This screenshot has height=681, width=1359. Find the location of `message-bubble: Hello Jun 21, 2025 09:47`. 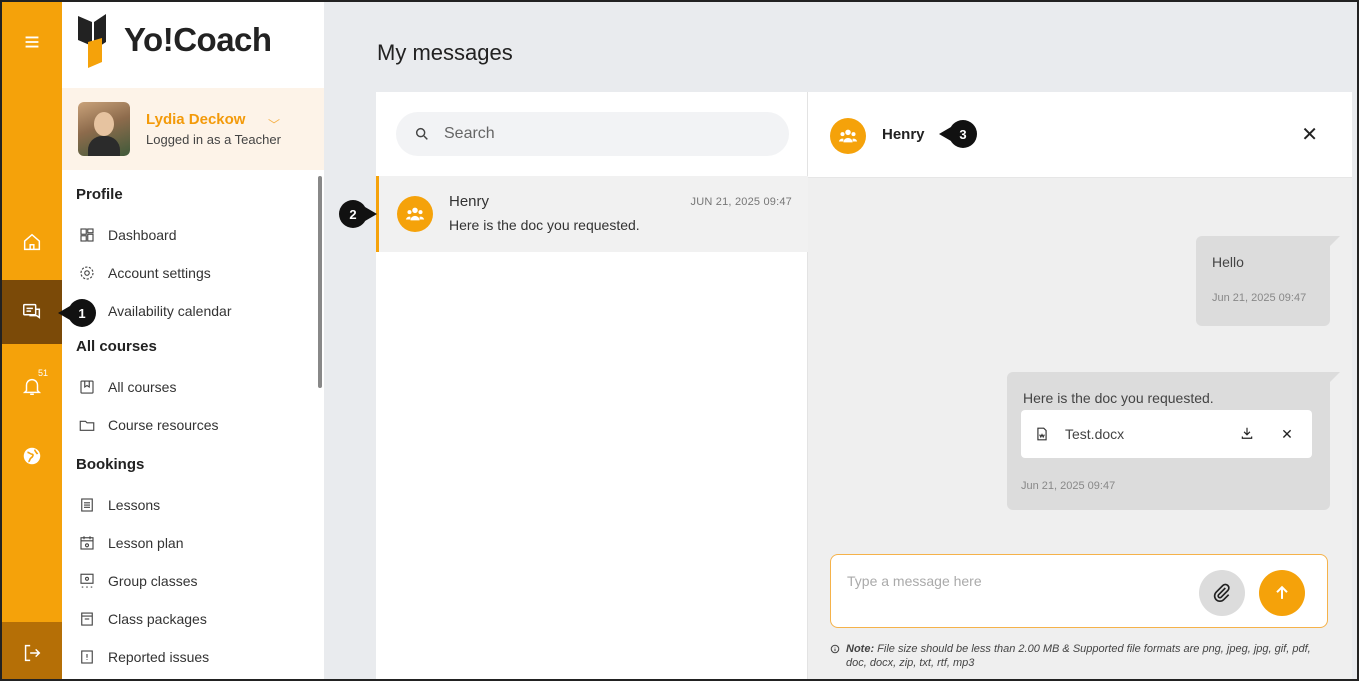

message-bubble: Hello Jun 21, 2025 09:47 is located at coordinates (1268, 281).